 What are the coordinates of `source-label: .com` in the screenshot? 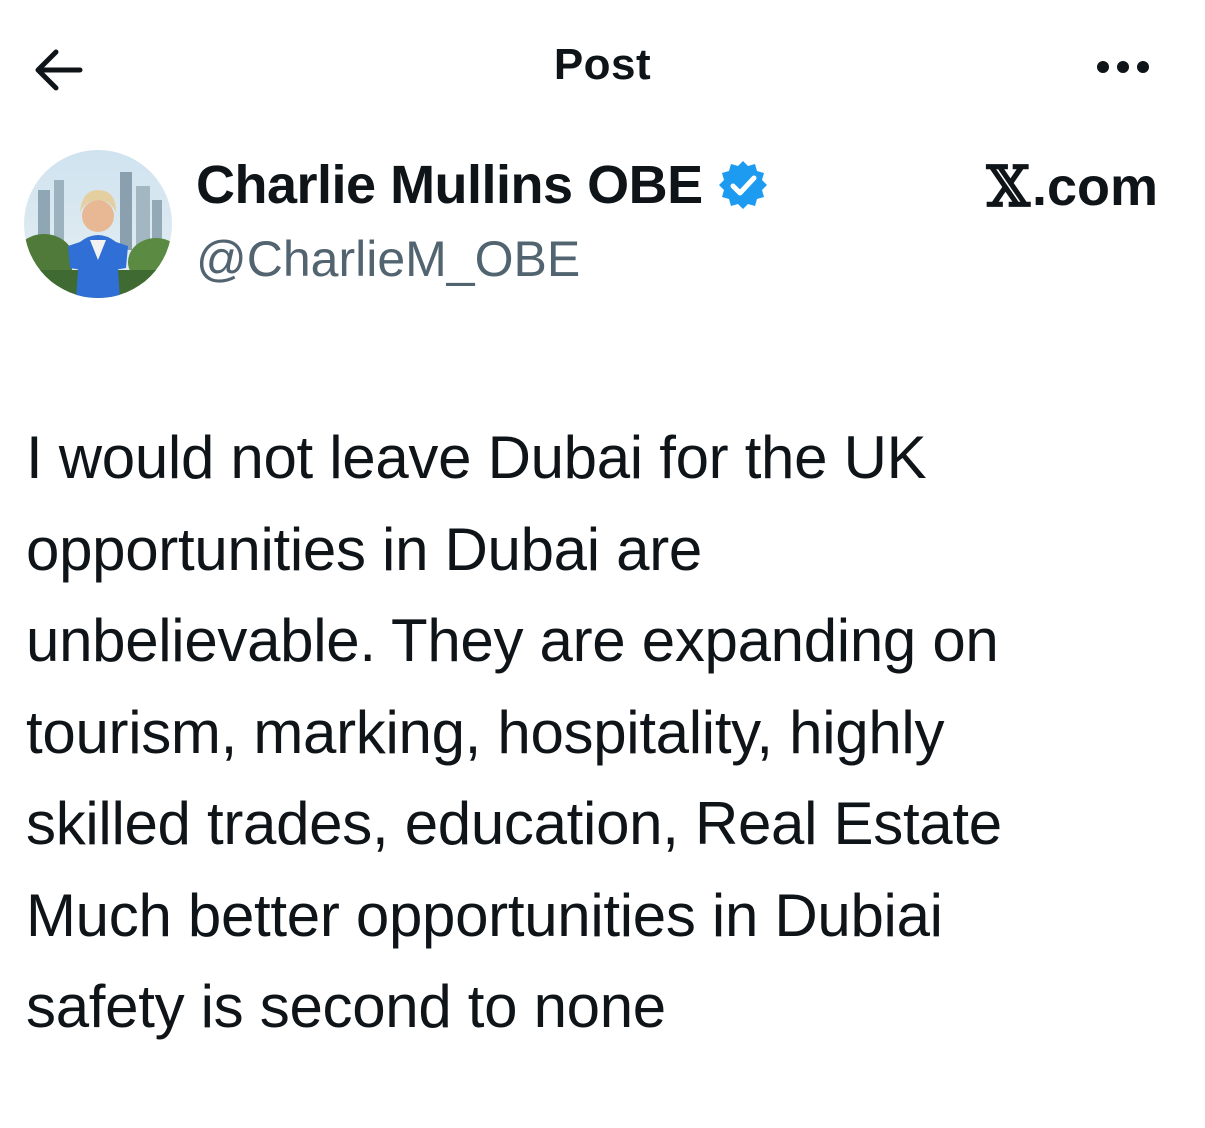 It's located at (1094, 187).